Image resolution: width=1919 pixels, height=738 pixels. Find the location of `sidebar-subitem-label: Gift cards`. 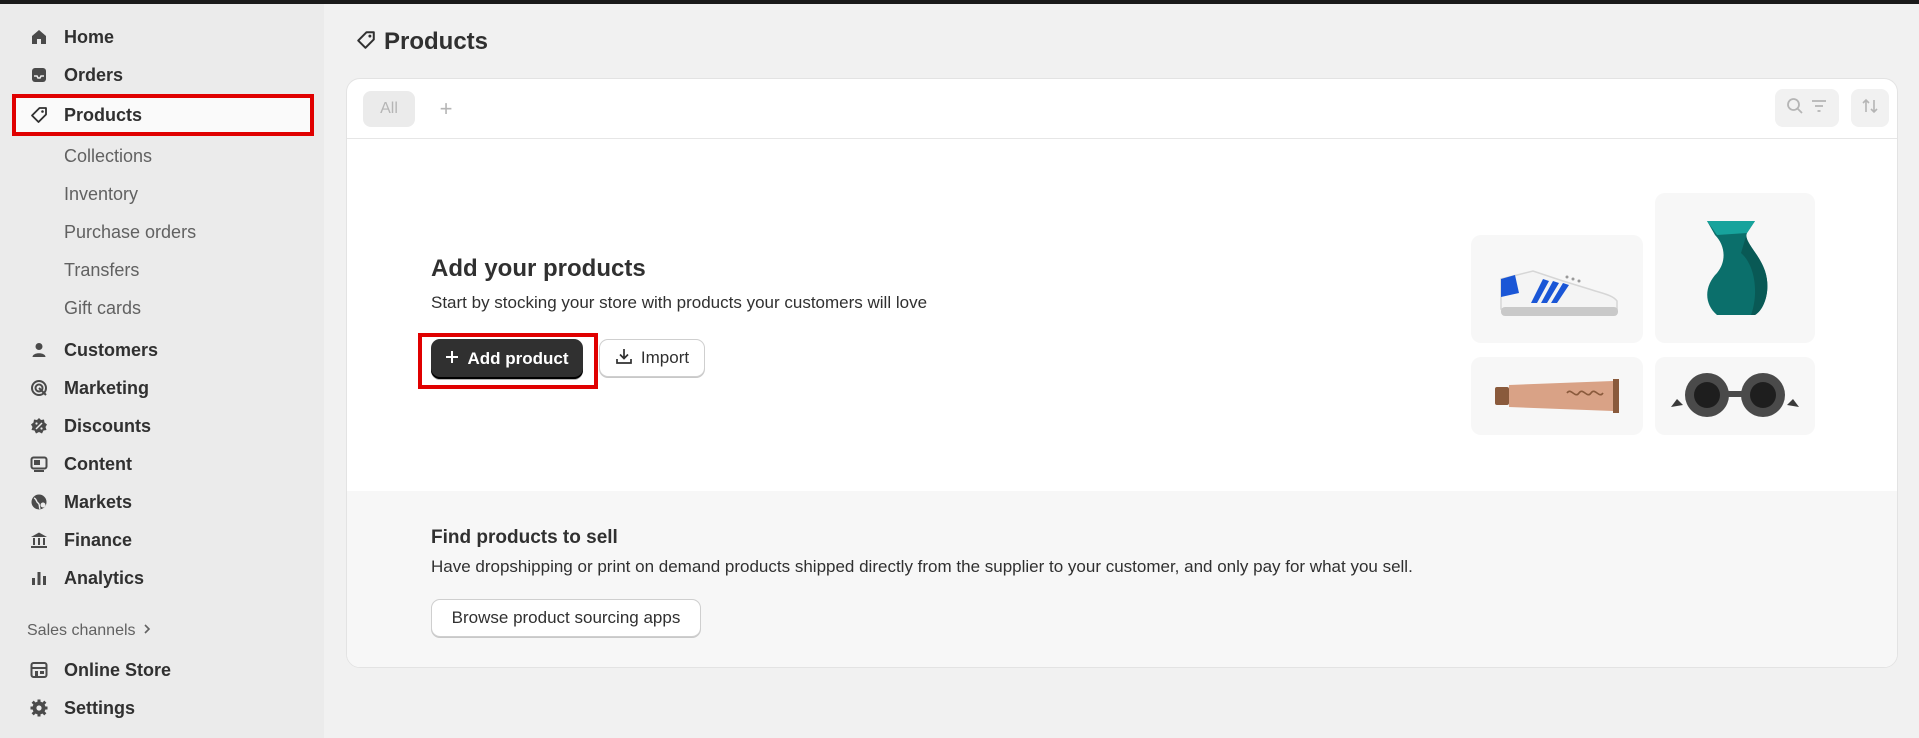

sidebar-subitem-label: Gift cards is located at coordinates (103, 308).